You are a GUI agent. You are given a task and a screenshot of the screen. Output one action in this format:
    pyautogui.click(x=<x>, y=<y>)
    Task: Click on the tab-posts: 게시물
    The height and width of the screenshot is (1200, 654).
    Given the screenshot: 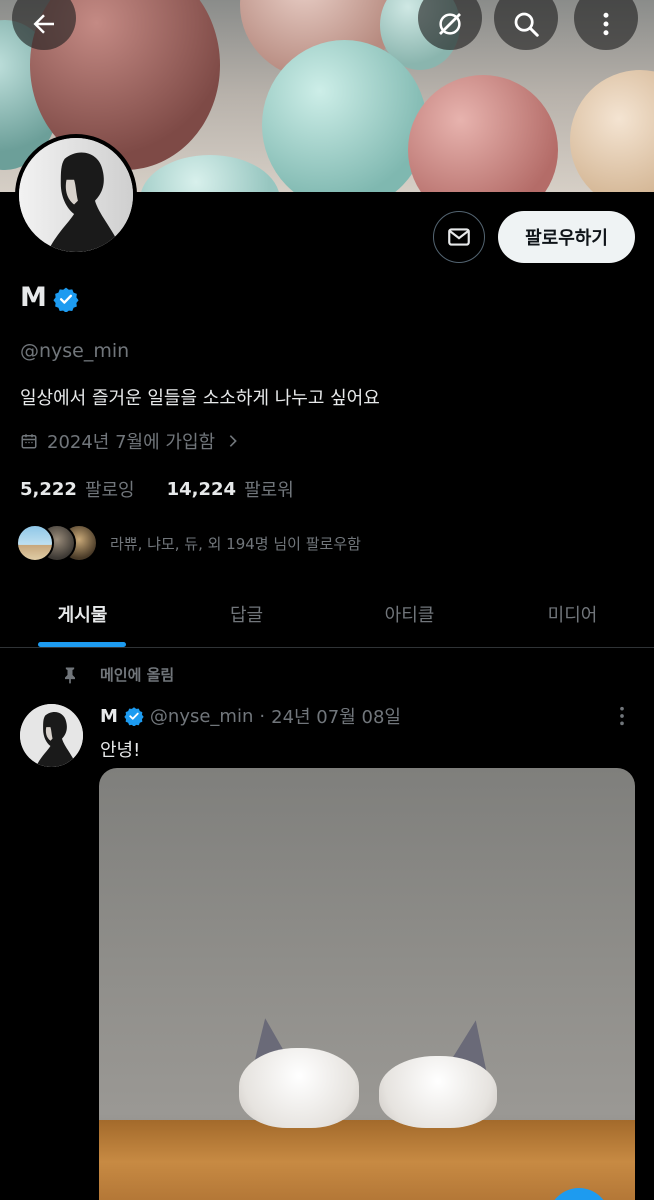 What is the action you would take?
    pyautogui.click(x=82, y=613)
    